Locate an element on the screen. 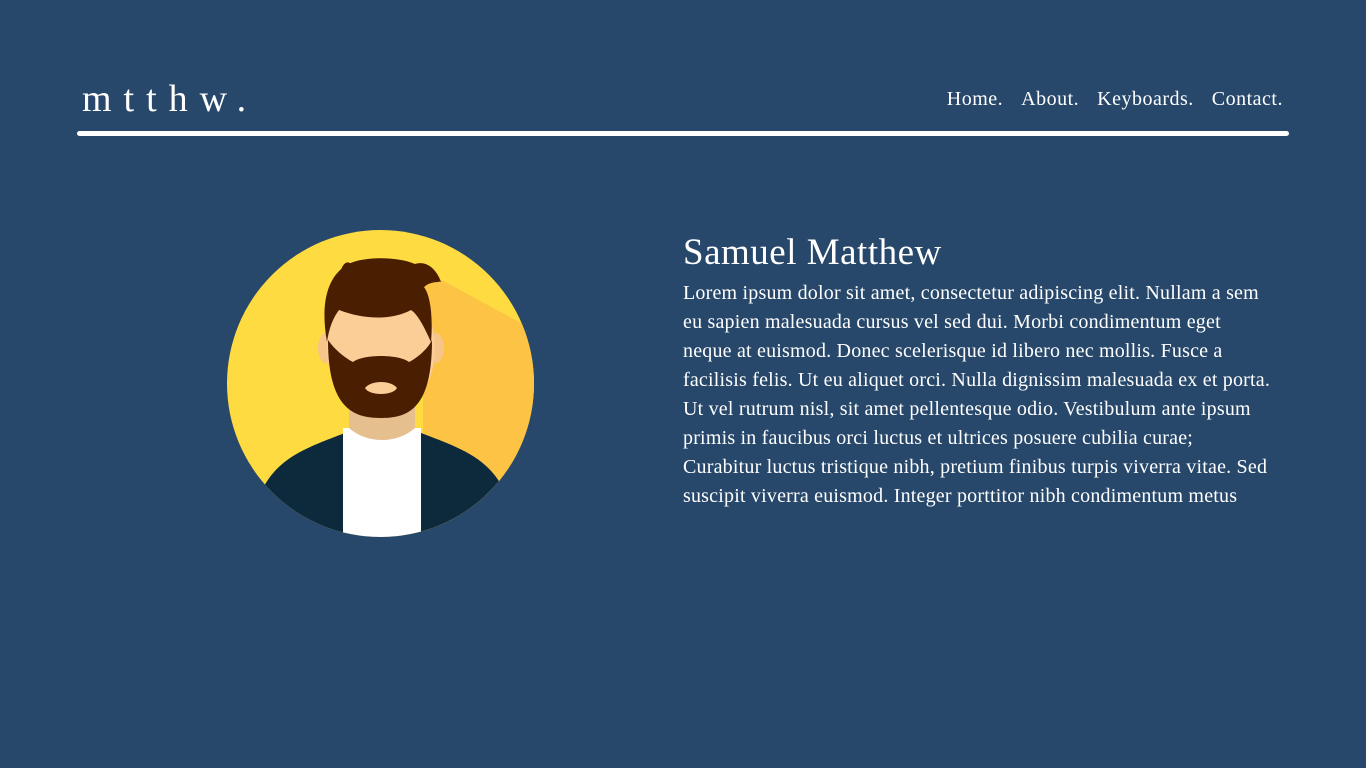  nav-keyboards-link: Keyboards. is located at coordinates (1145, 99).